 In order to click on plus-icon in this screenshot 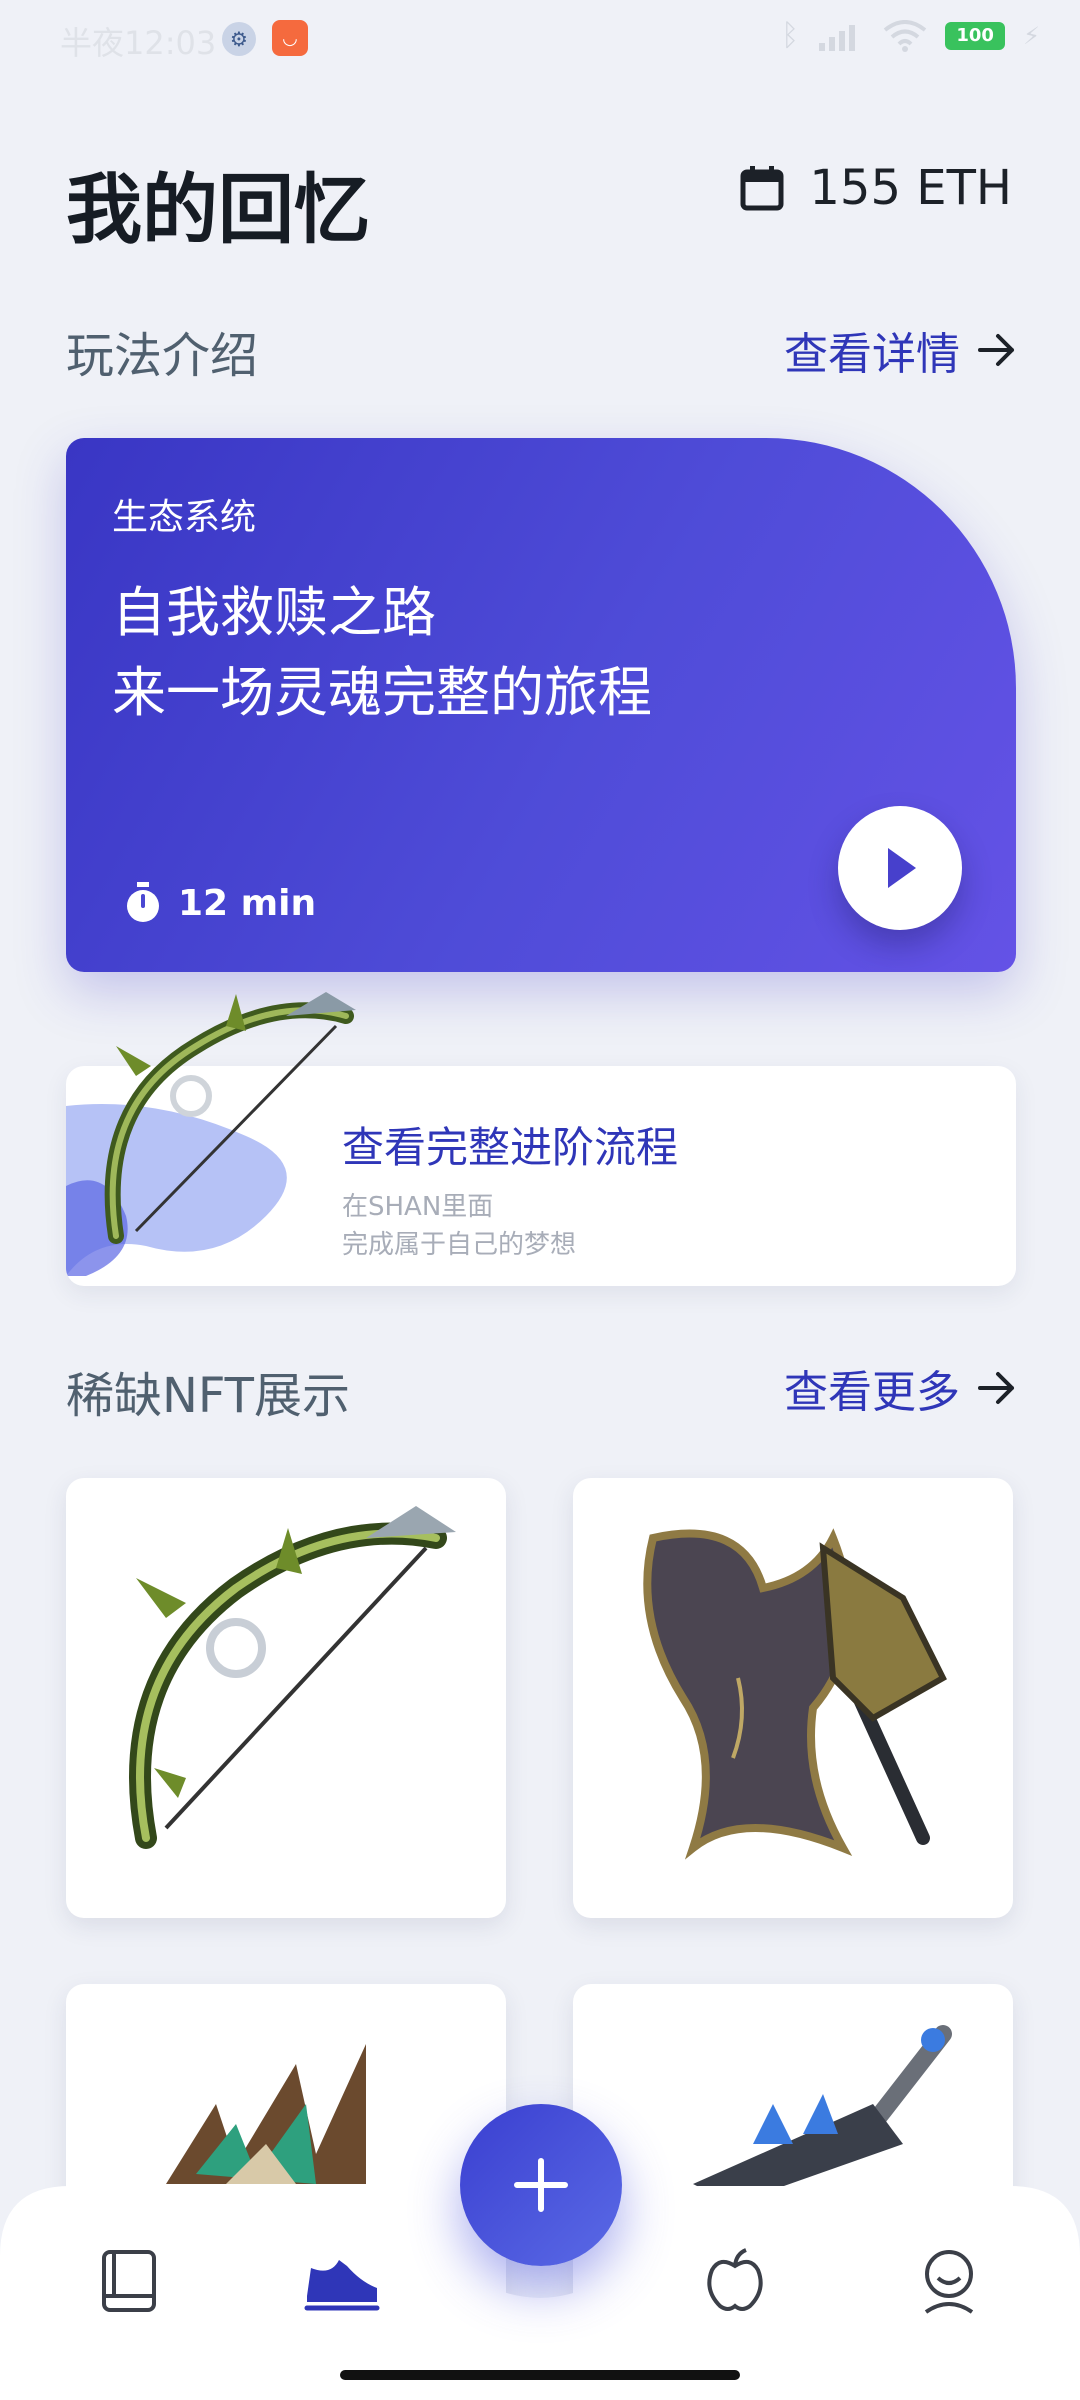, I will do `click(541, 2185)`.